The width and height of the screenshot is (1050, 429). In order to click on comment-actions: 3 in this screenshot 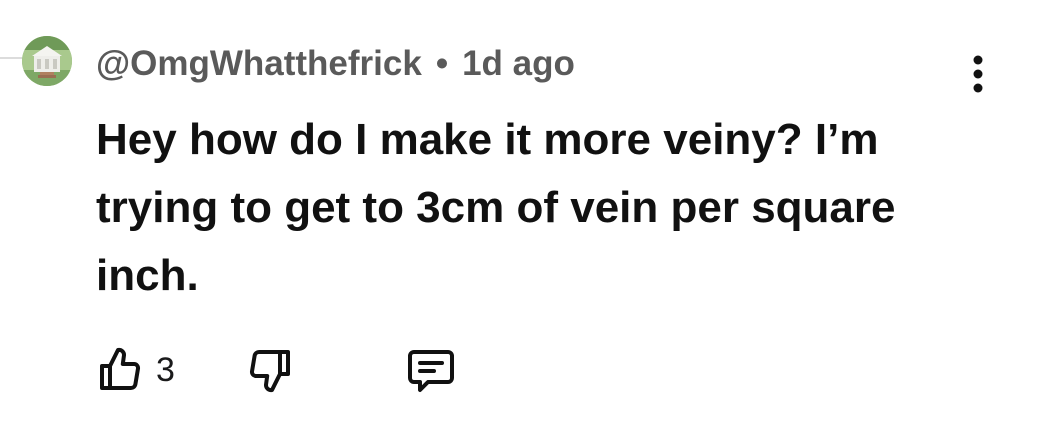, I will do `click(276, 370)`.